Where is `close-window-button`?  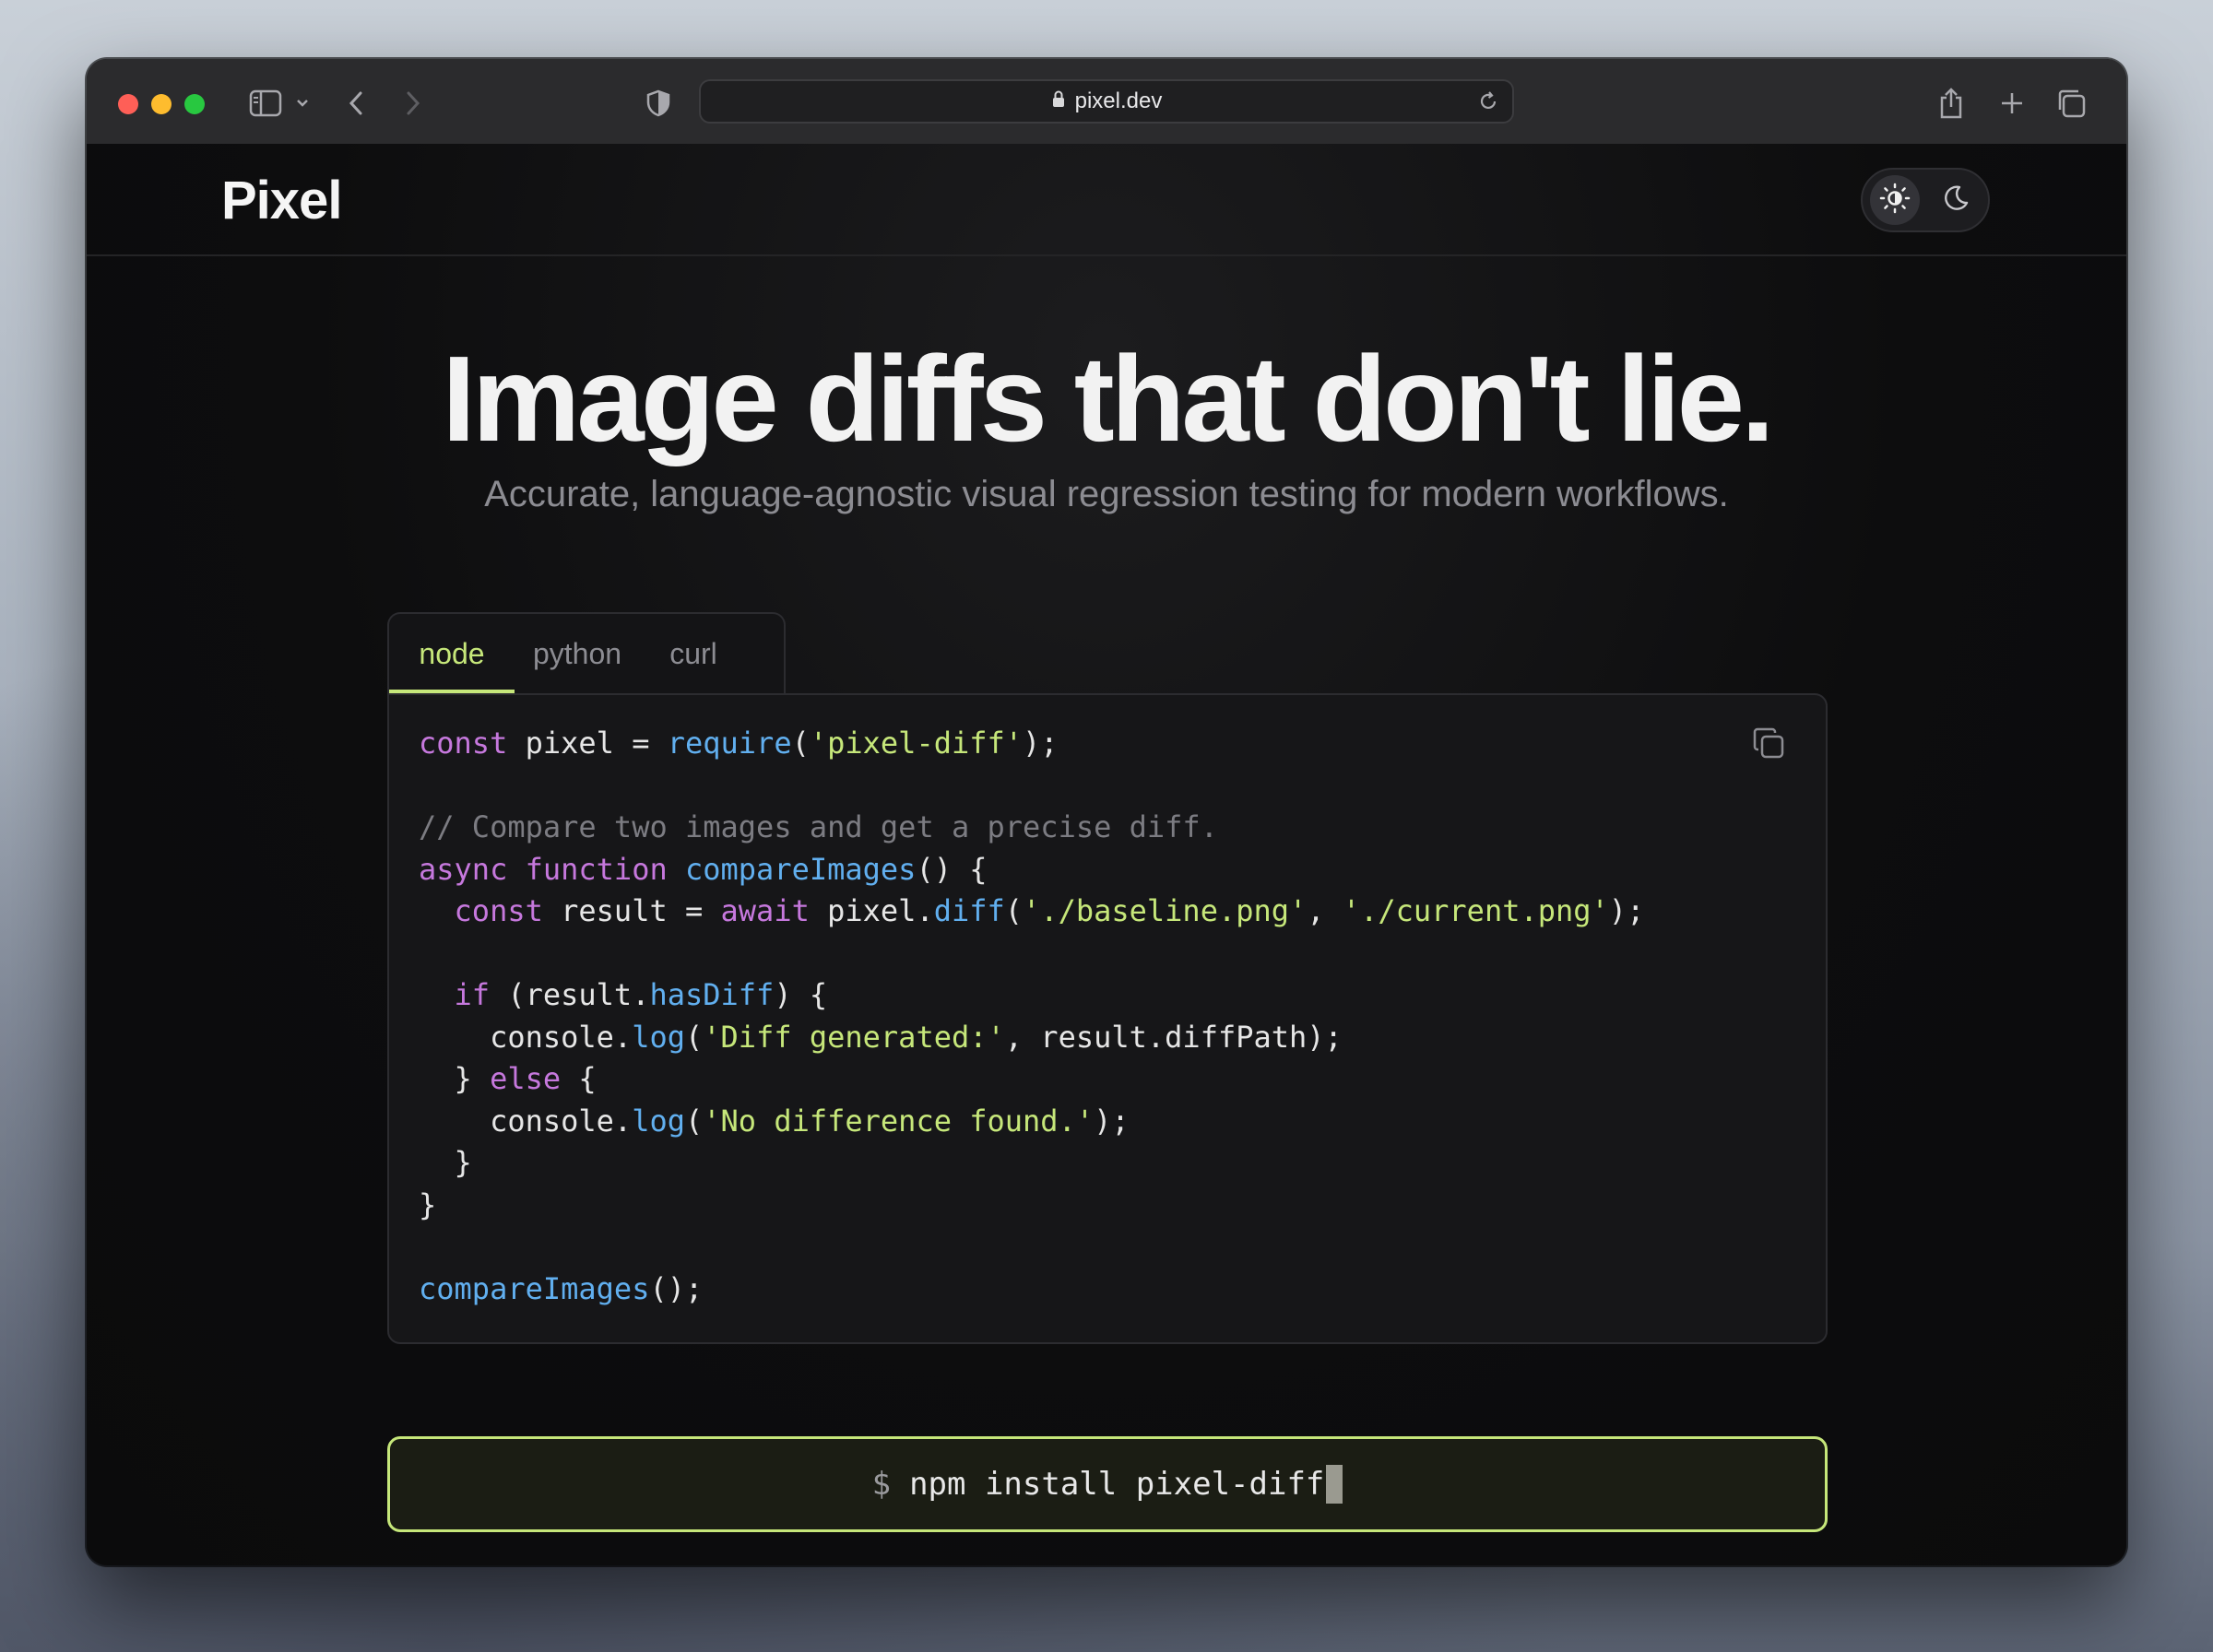 close-window-button is located at coordinates (128, 104).